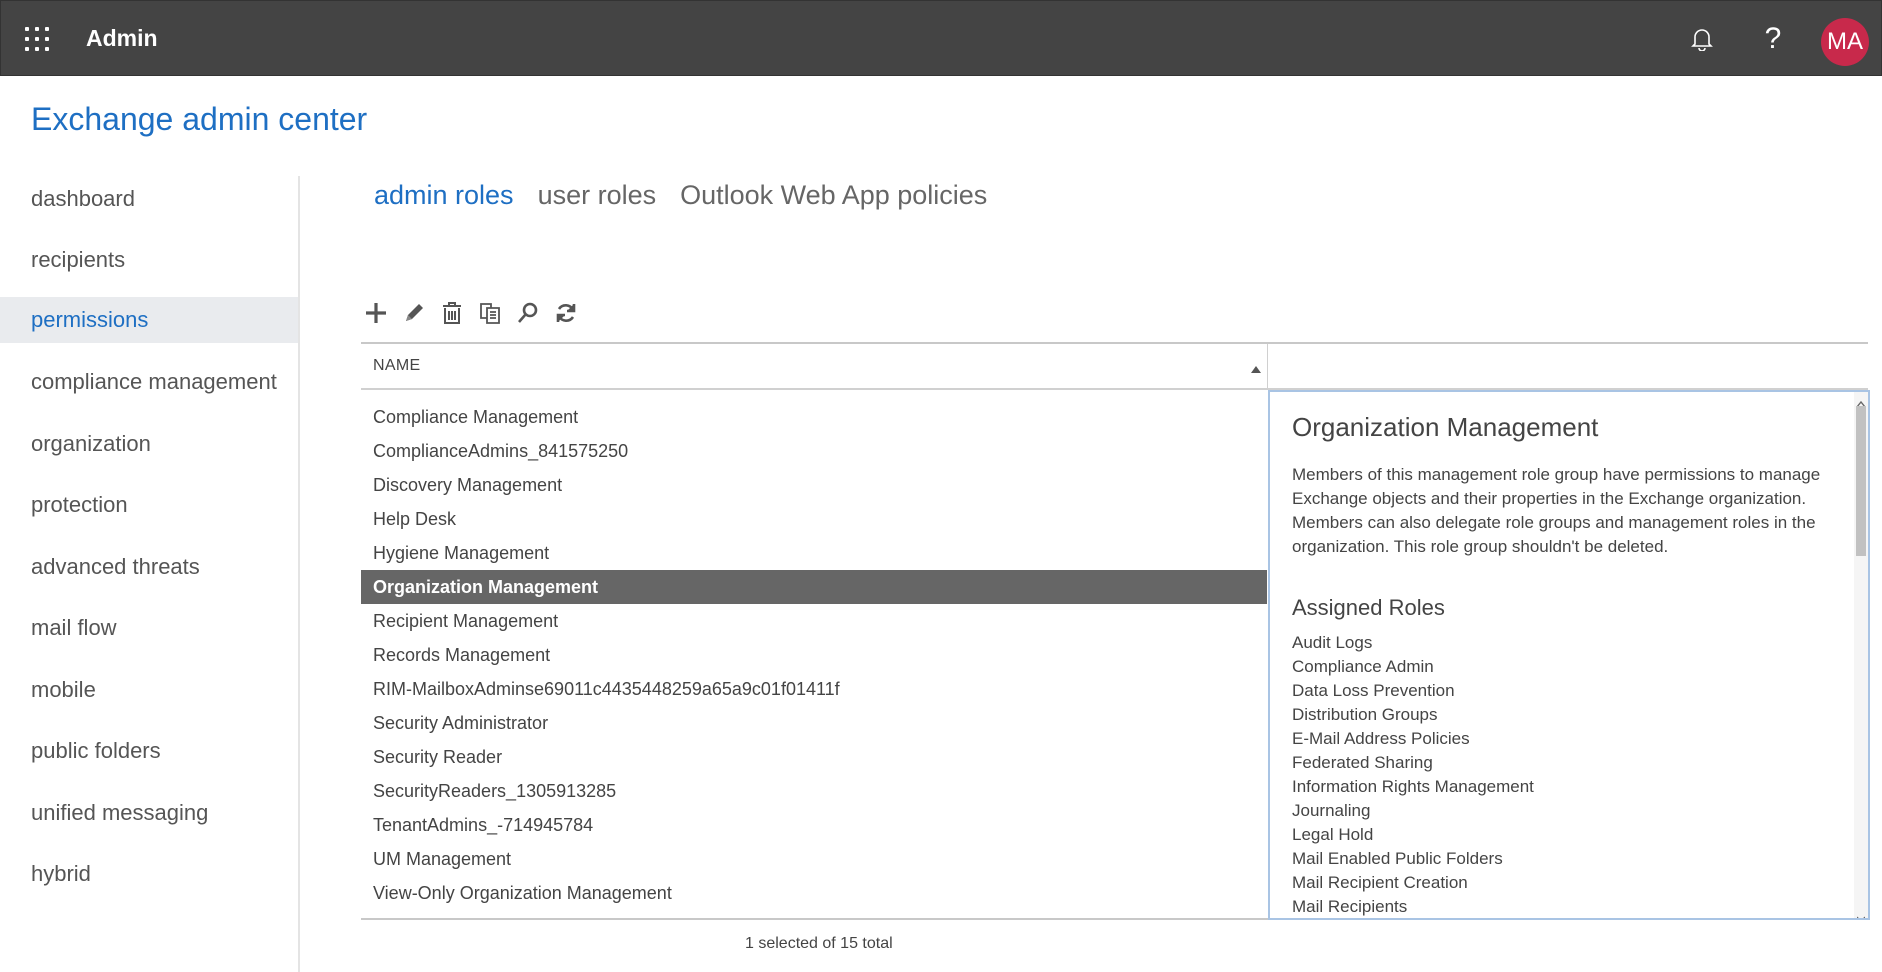 This screenshot has width=1882, height=972. What do you see at coordinates (814, 553) in the screenshot?
I see `table-row: Hygiene Management` at bounding box center [814, 553].